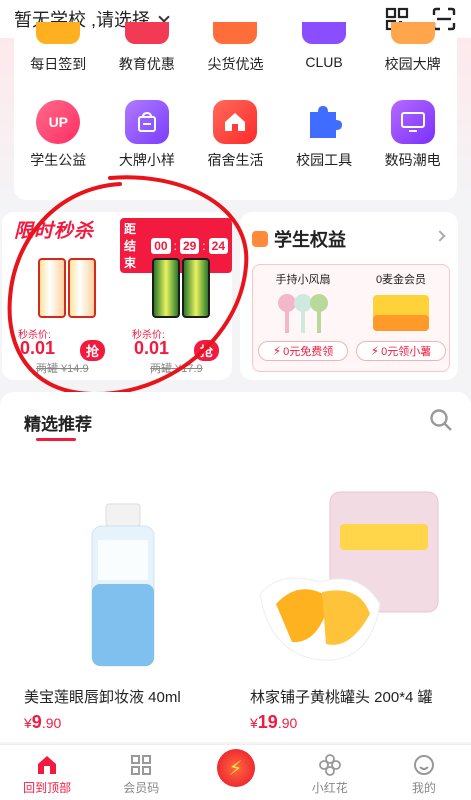 This screenshot has width=471, height=800. What do you see at coordinates (412, 33) in the screenshot?
I see `campus-brands-icon` at bounding box center [412, 33].